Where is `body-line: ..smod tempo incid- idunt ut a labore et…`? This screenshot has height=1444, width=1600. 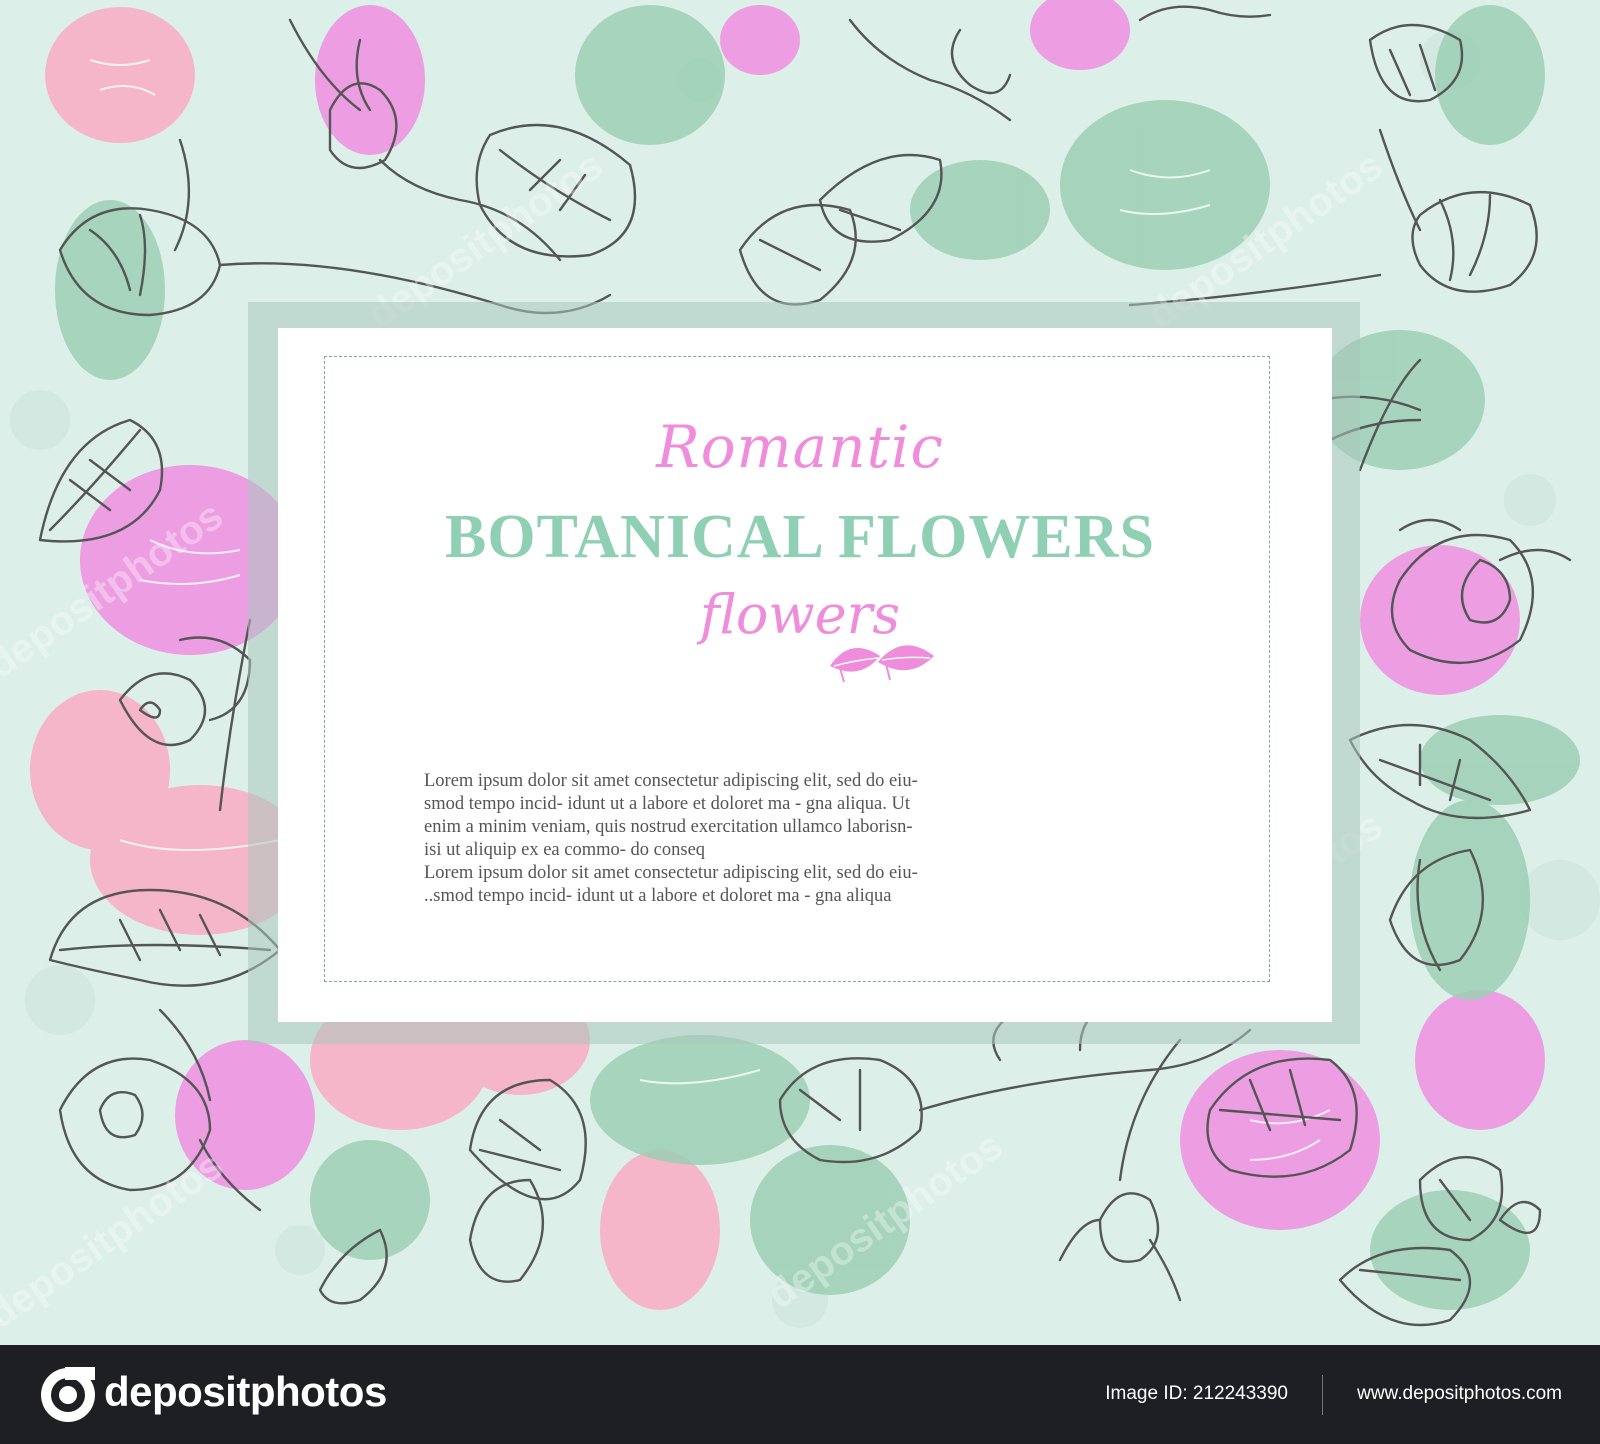
body-line: ..smod tempo incid- idunt ut a labore et… is located at coordinates (658, 896).